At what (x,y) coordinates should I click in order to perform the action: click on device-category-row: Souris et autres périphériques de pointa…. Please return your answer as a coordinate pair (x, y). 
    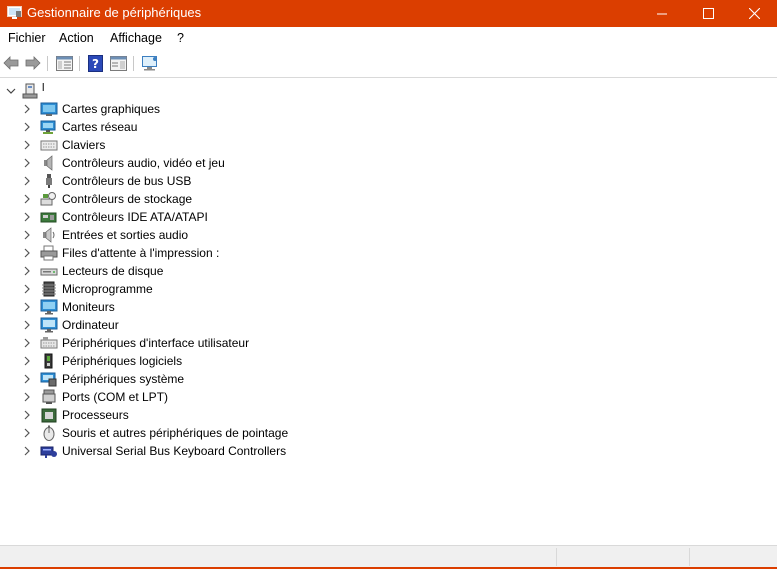
    Looking at the image, I should click on (388, 433).